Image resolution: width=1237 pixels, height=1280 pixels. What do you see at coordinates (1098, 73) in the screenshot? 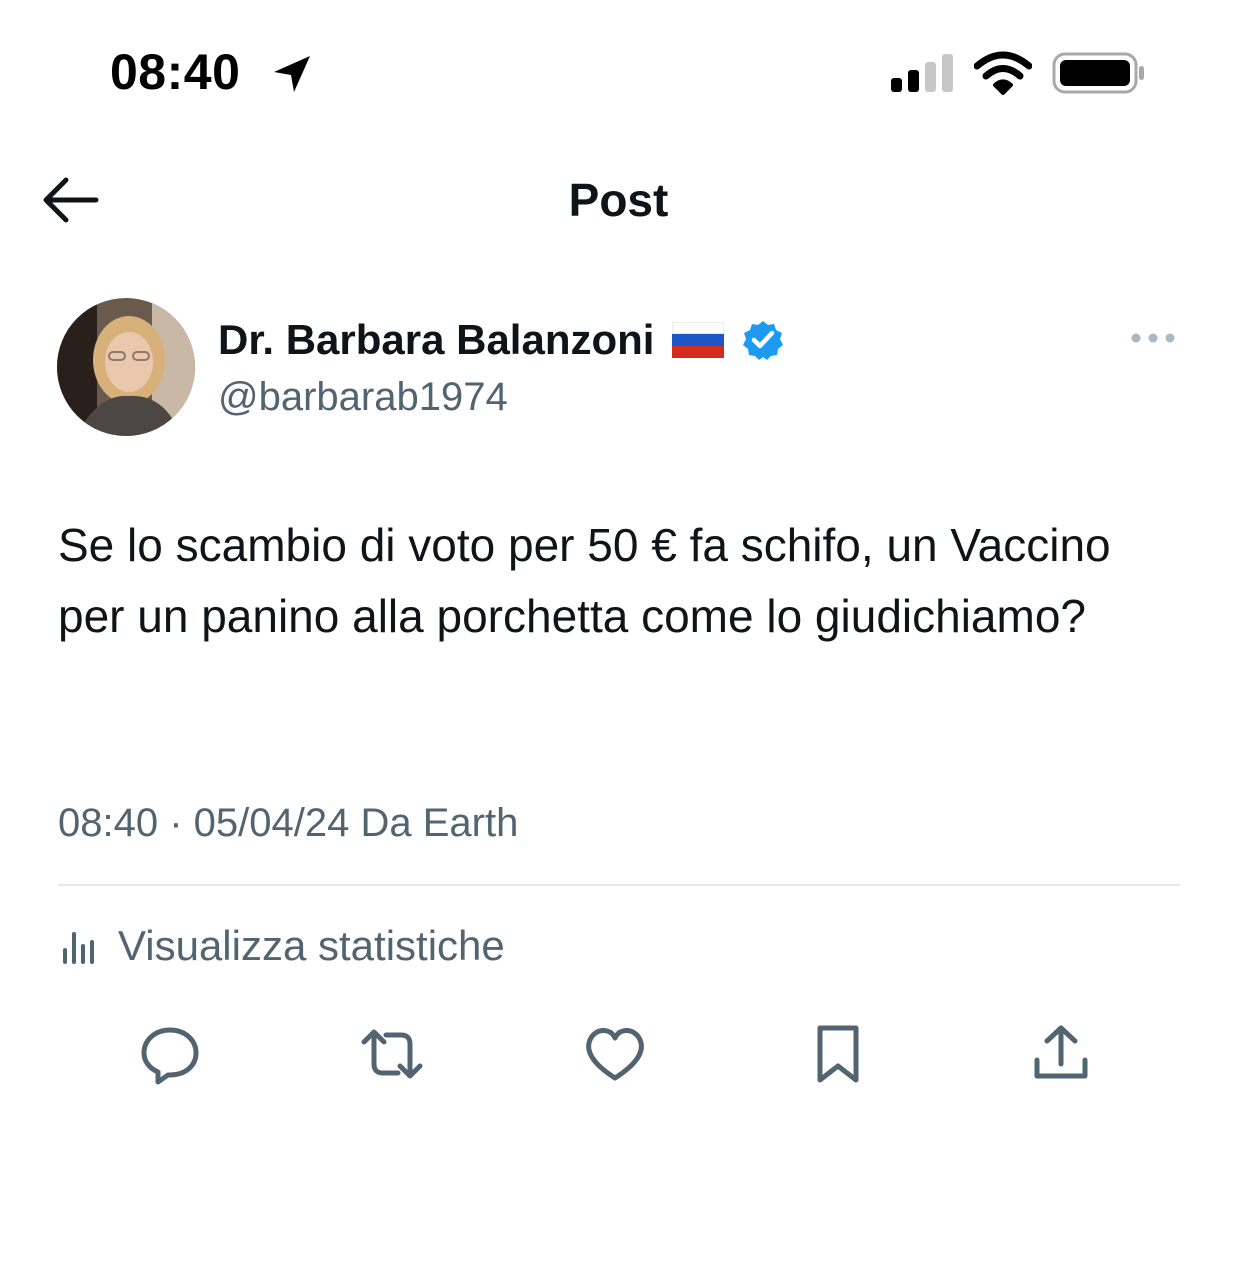
I see `battery-icon` at bounding box center [1098, 73].